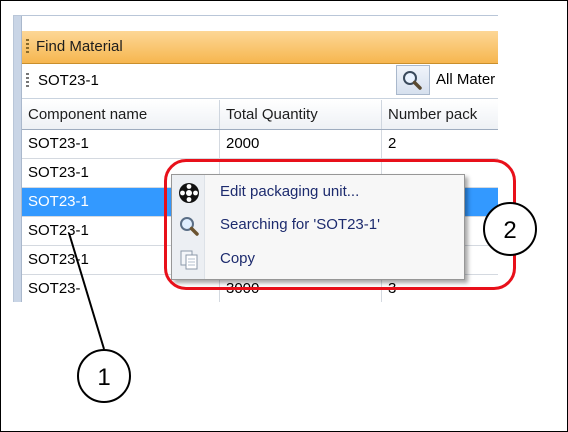  What do you see at coordinates (509, 230) in the screenshot?
I see `callout-2-number: 2` at bounding box center [509, 230].